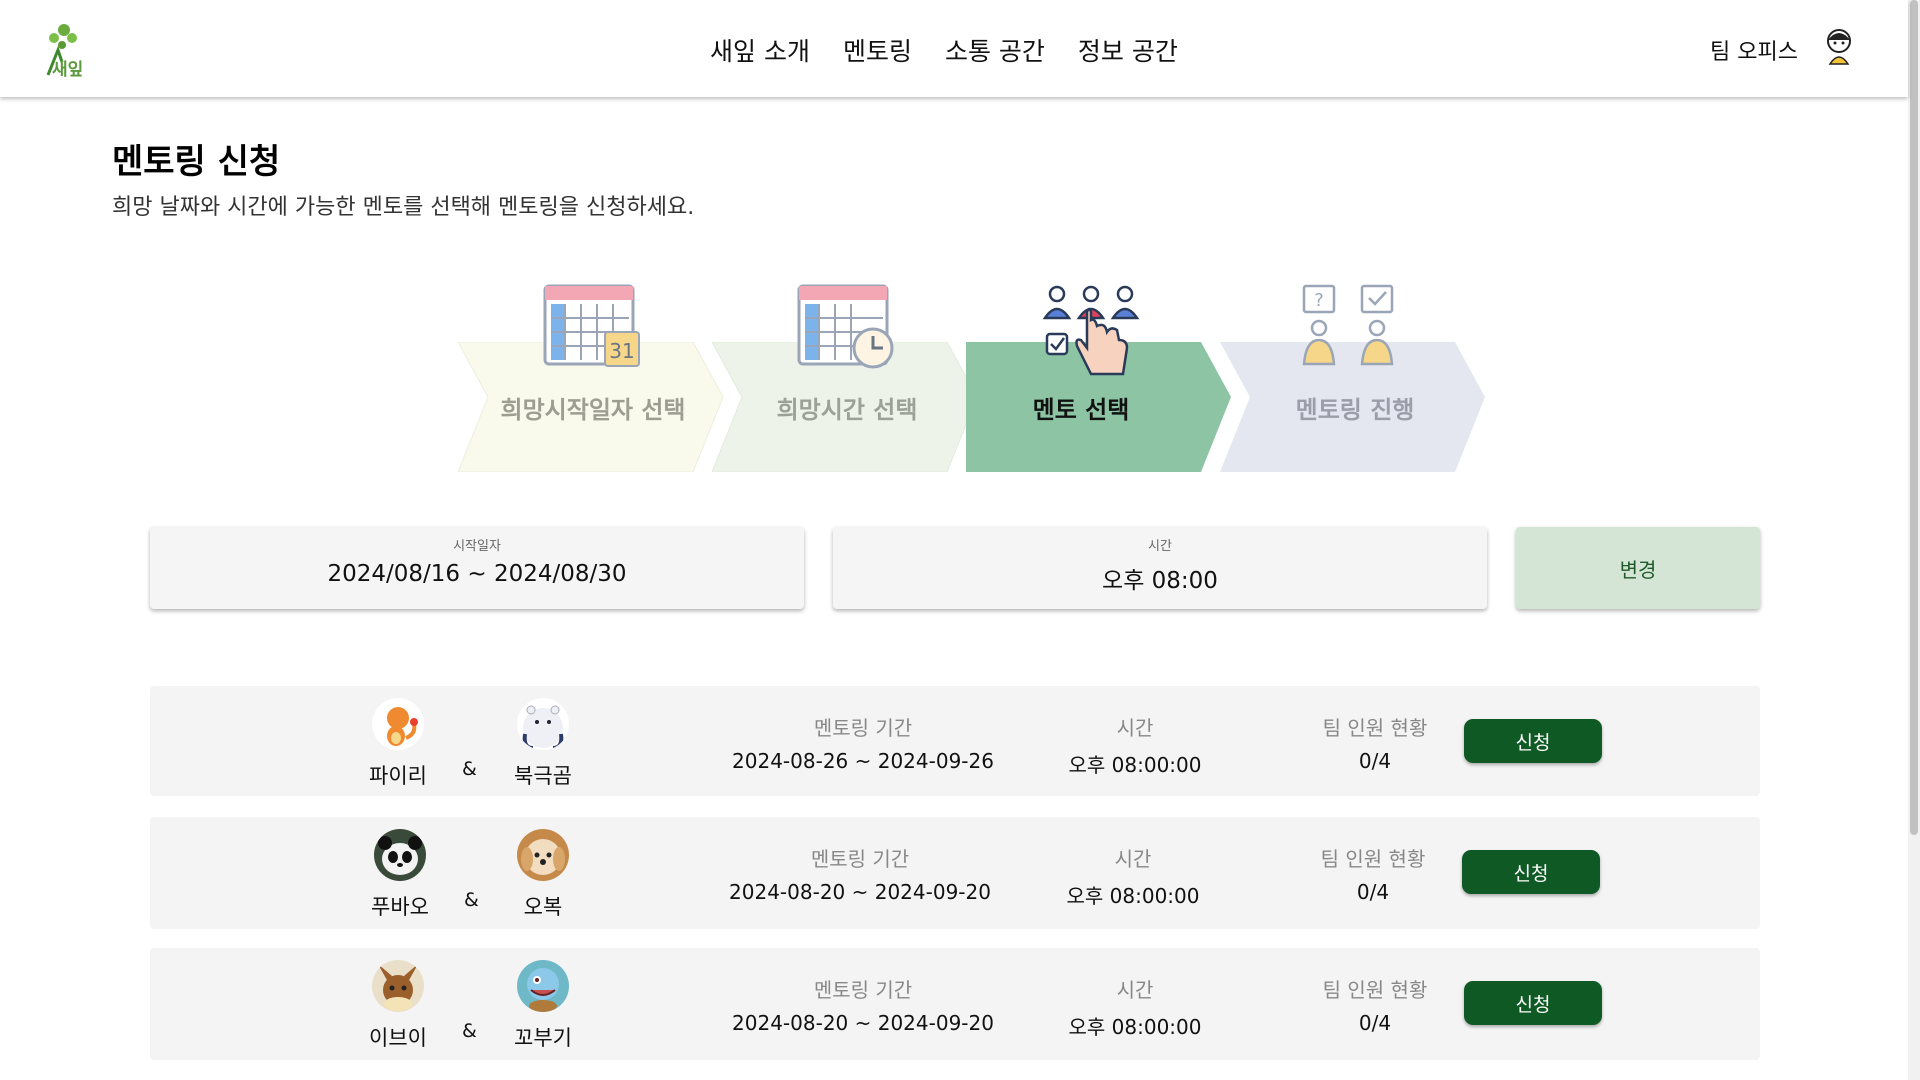  I want to click on scrollbar-thumb, so click(1914, 417).